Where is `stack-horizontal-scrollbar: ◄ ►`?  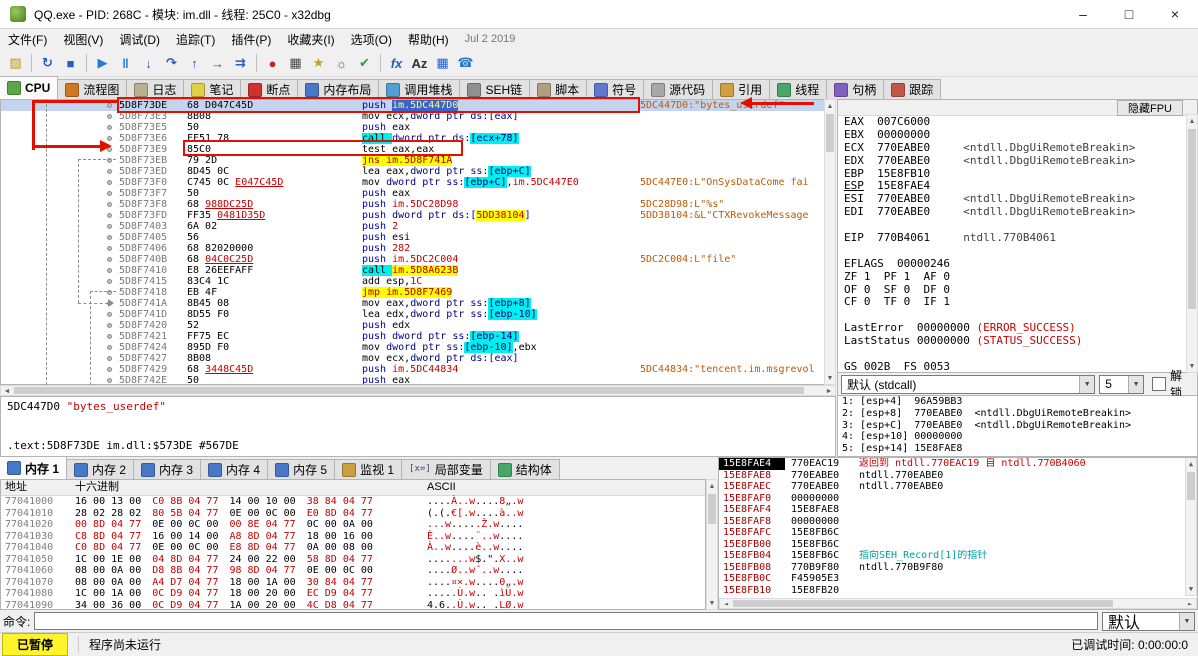 stack-horizontal-scrollbar: ◄ ► is located at coordinates (958, 603).